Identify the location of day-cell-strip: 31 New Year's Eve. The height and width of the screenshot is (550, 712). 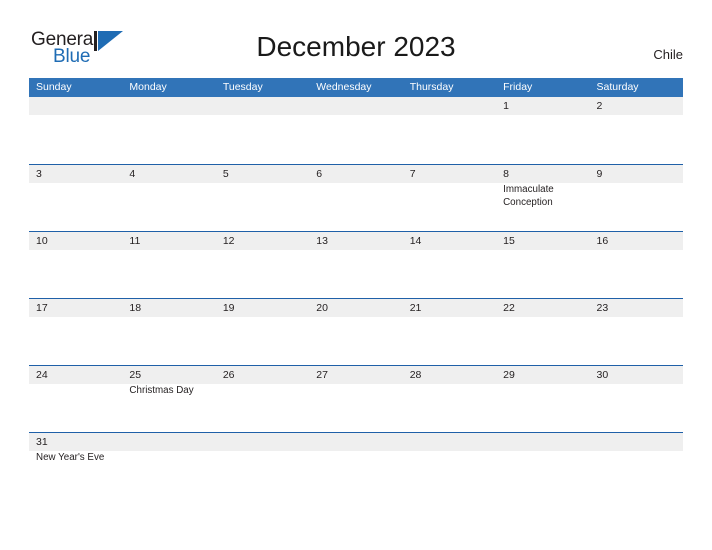
(356, 455).